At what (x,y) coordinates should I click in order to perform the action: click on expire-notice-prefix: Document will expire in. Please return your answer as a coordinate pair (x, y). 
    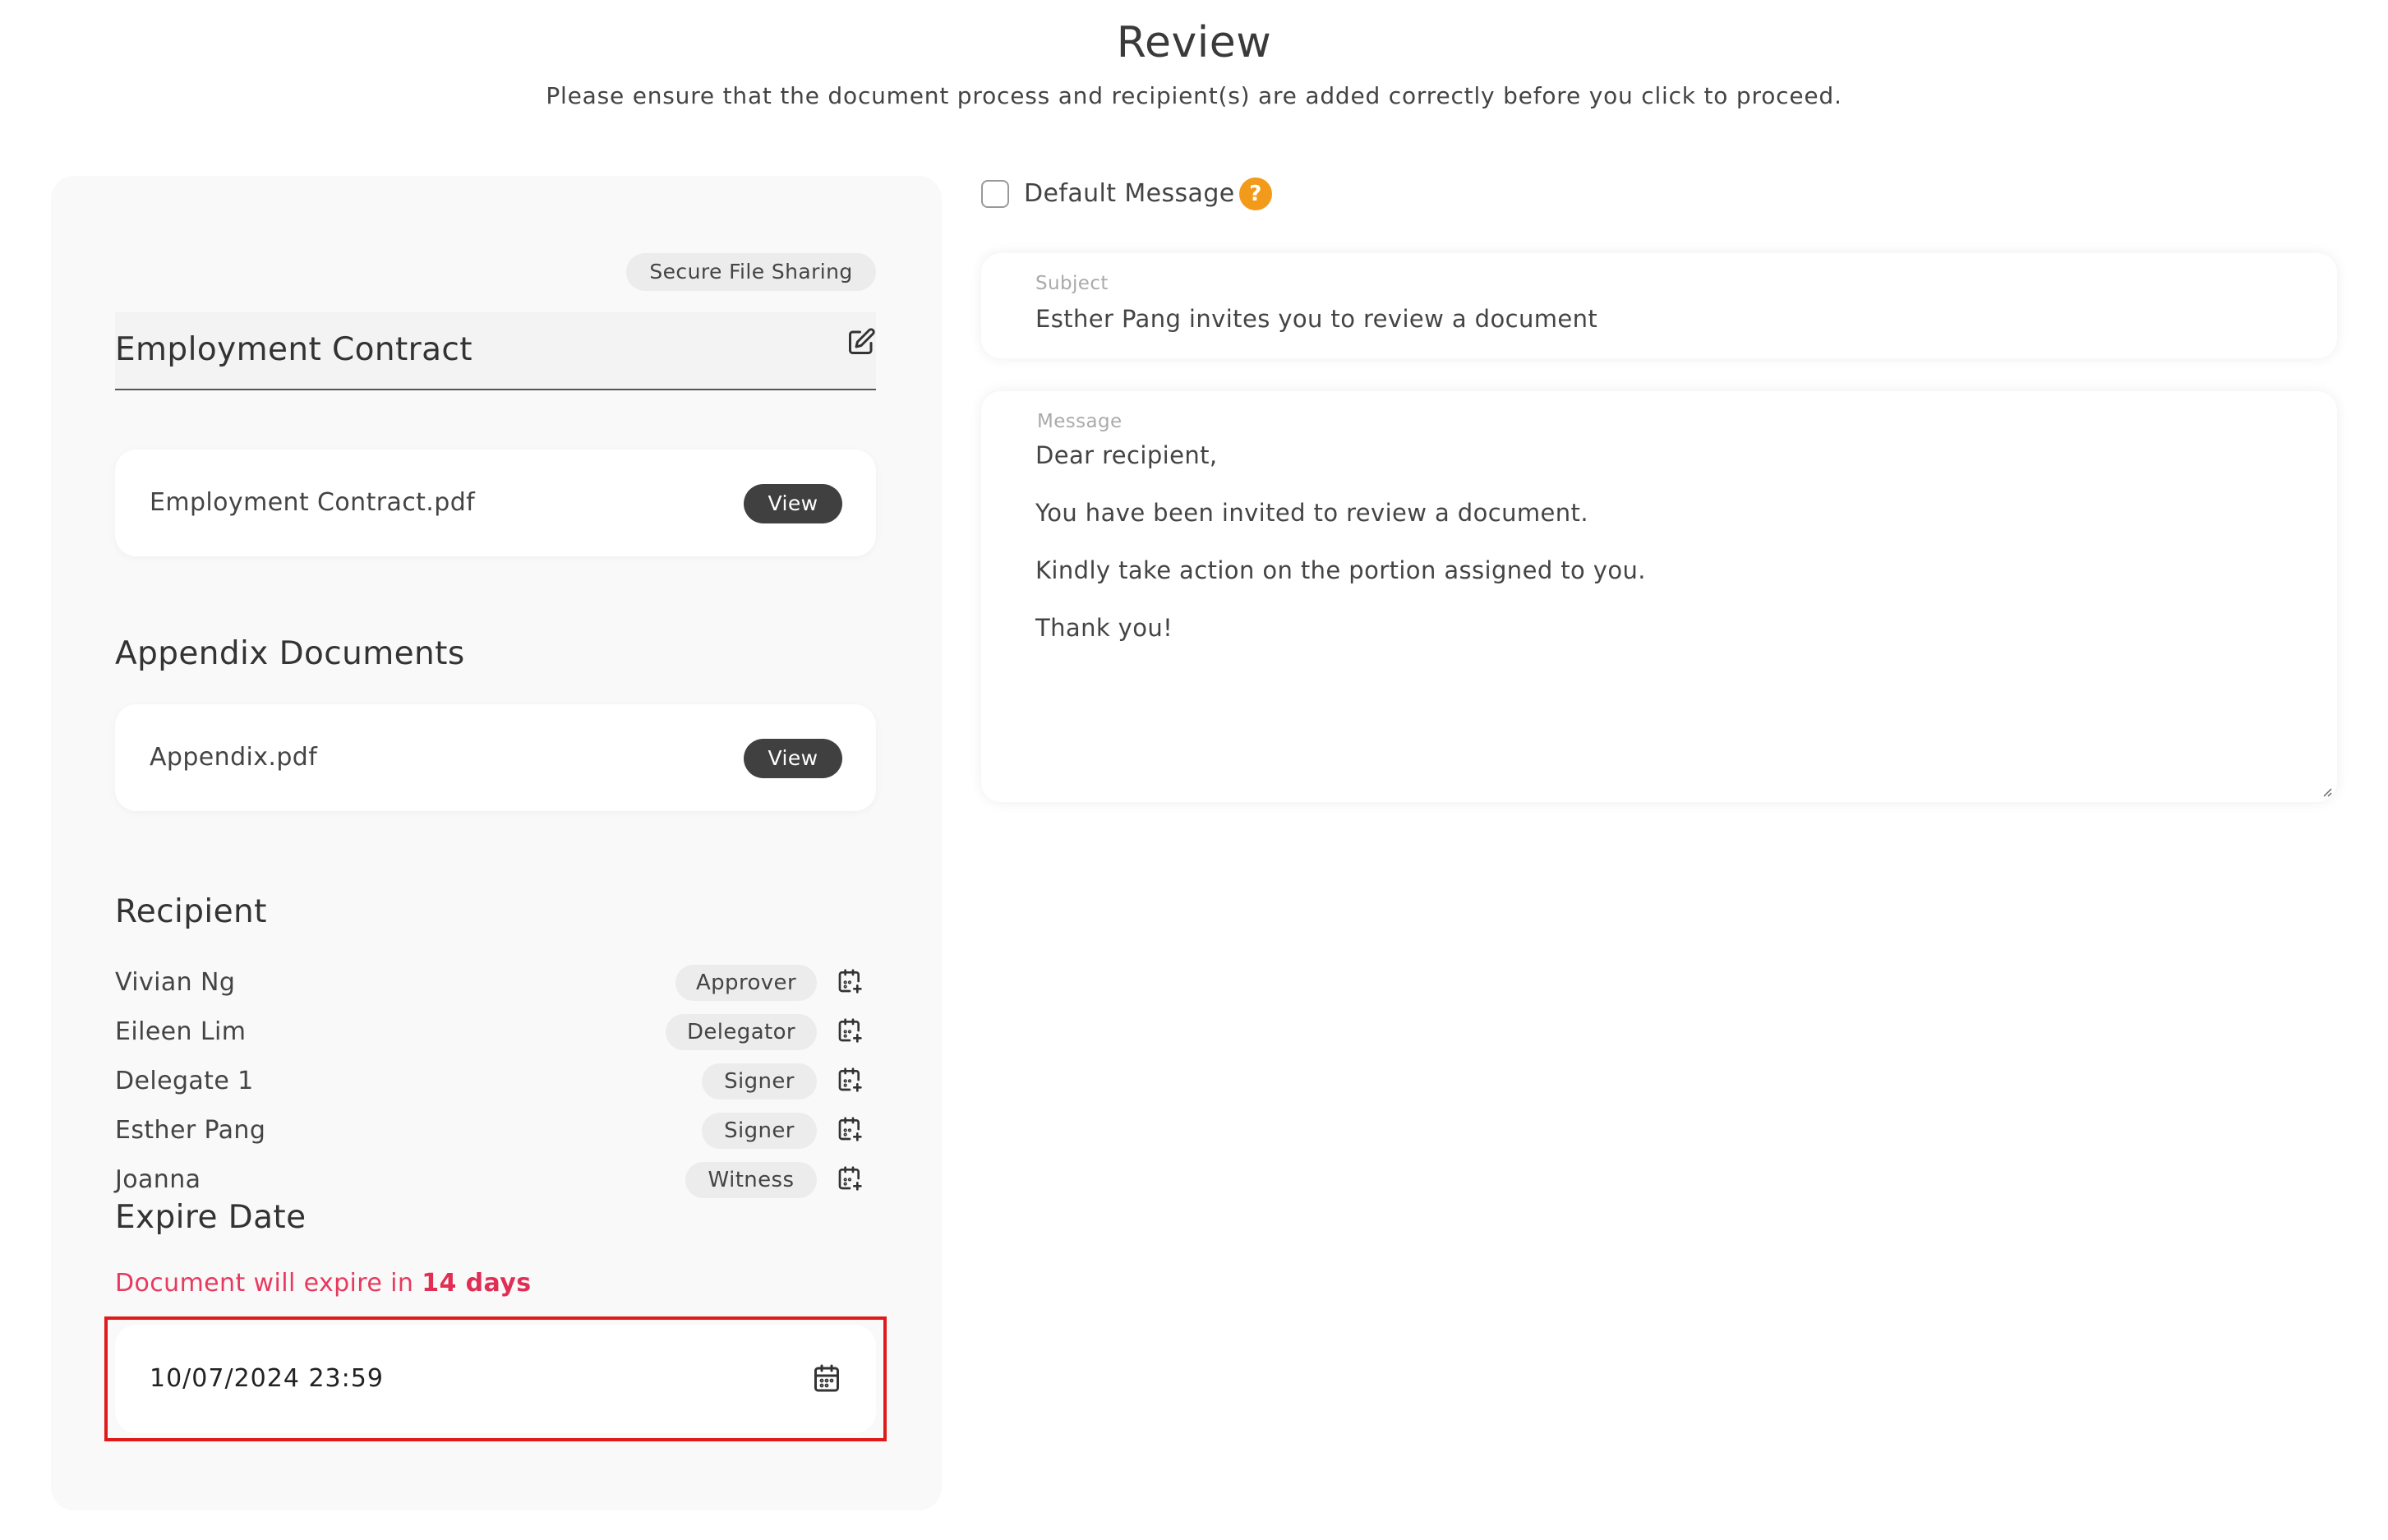
    Looking at the image, I should click on (268, 1283).